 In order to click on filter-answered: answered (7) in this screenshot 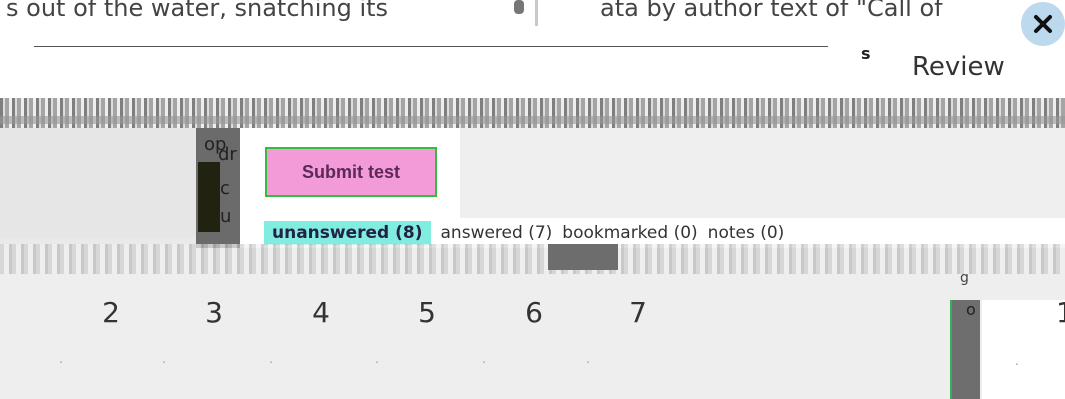, I will do `click(497, 233)`.